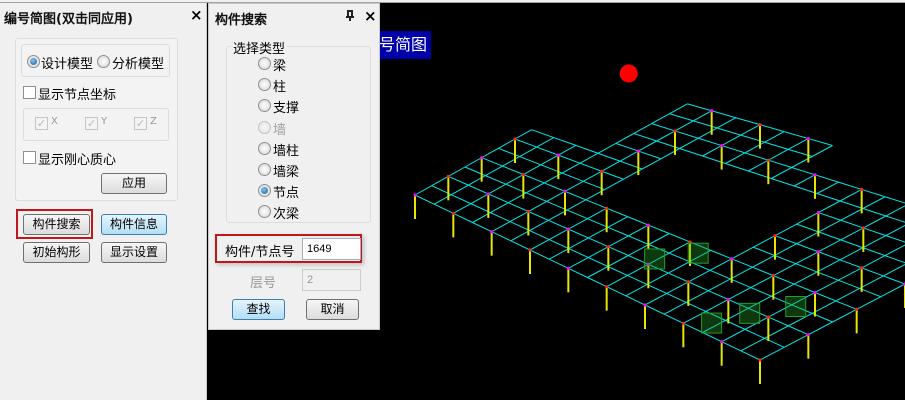 This screenshot has height=400, width=905. Describe the element at coordinates (258, 309) in the screenshot. I see `find-button: 查找` at that location.